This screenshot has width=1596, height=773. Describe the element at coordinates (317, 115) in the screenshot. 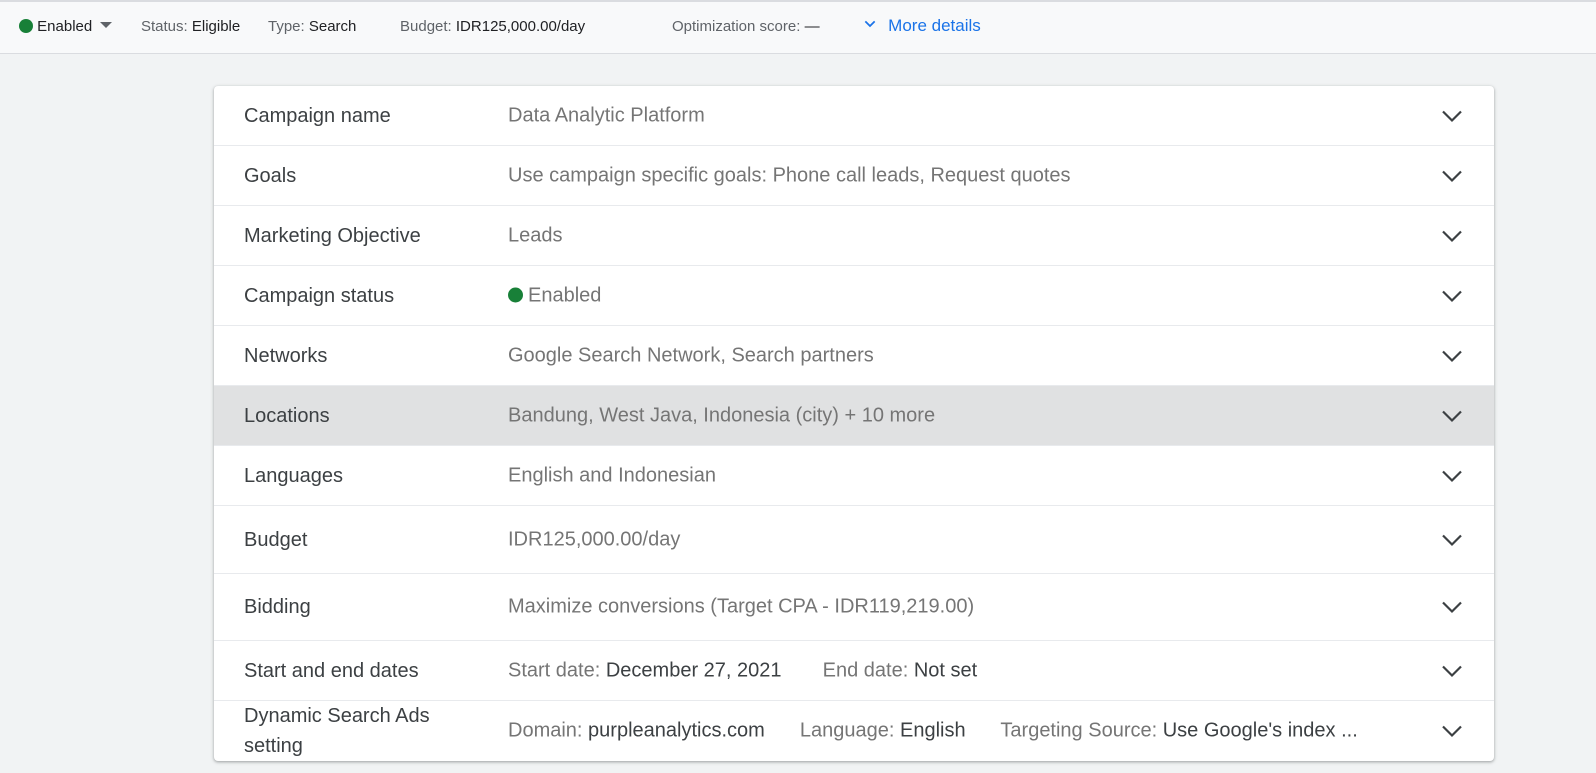

I see `setting-label: Campaign name` at that location.